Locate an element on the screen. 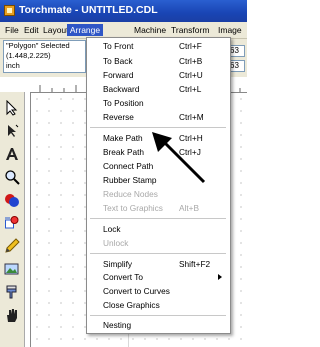 Image resolution: width=320 pixels, height=347 pixels. zoom-icon is located at coordinates (12, 177).